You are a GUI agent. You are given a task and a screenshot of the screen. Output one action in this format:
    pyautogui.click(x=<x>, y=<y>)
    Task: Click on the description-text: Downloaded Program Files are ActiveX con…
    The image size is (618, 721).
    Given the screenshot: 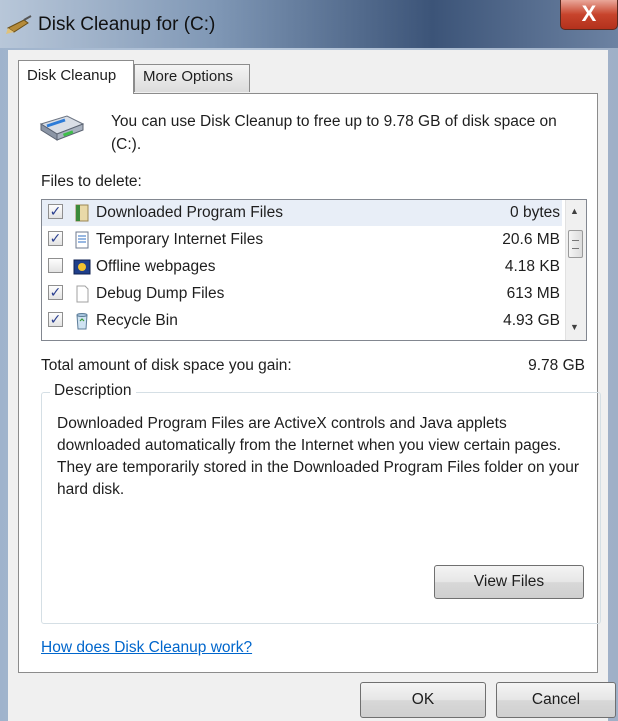 What is the action you would take?
    pyautogui.click(x=318, y=456)
    